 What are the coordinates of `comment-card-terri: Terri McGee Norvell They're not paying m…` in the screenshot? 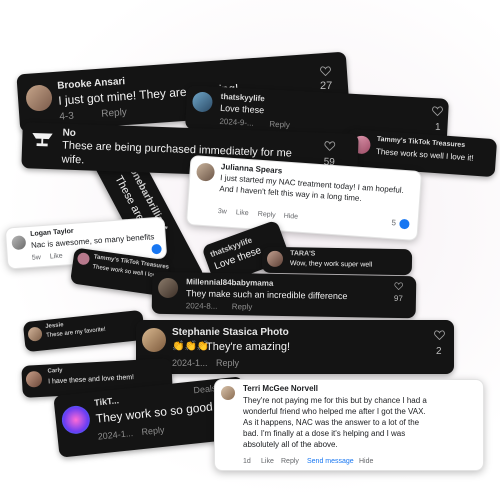 It's located at (349, 425).